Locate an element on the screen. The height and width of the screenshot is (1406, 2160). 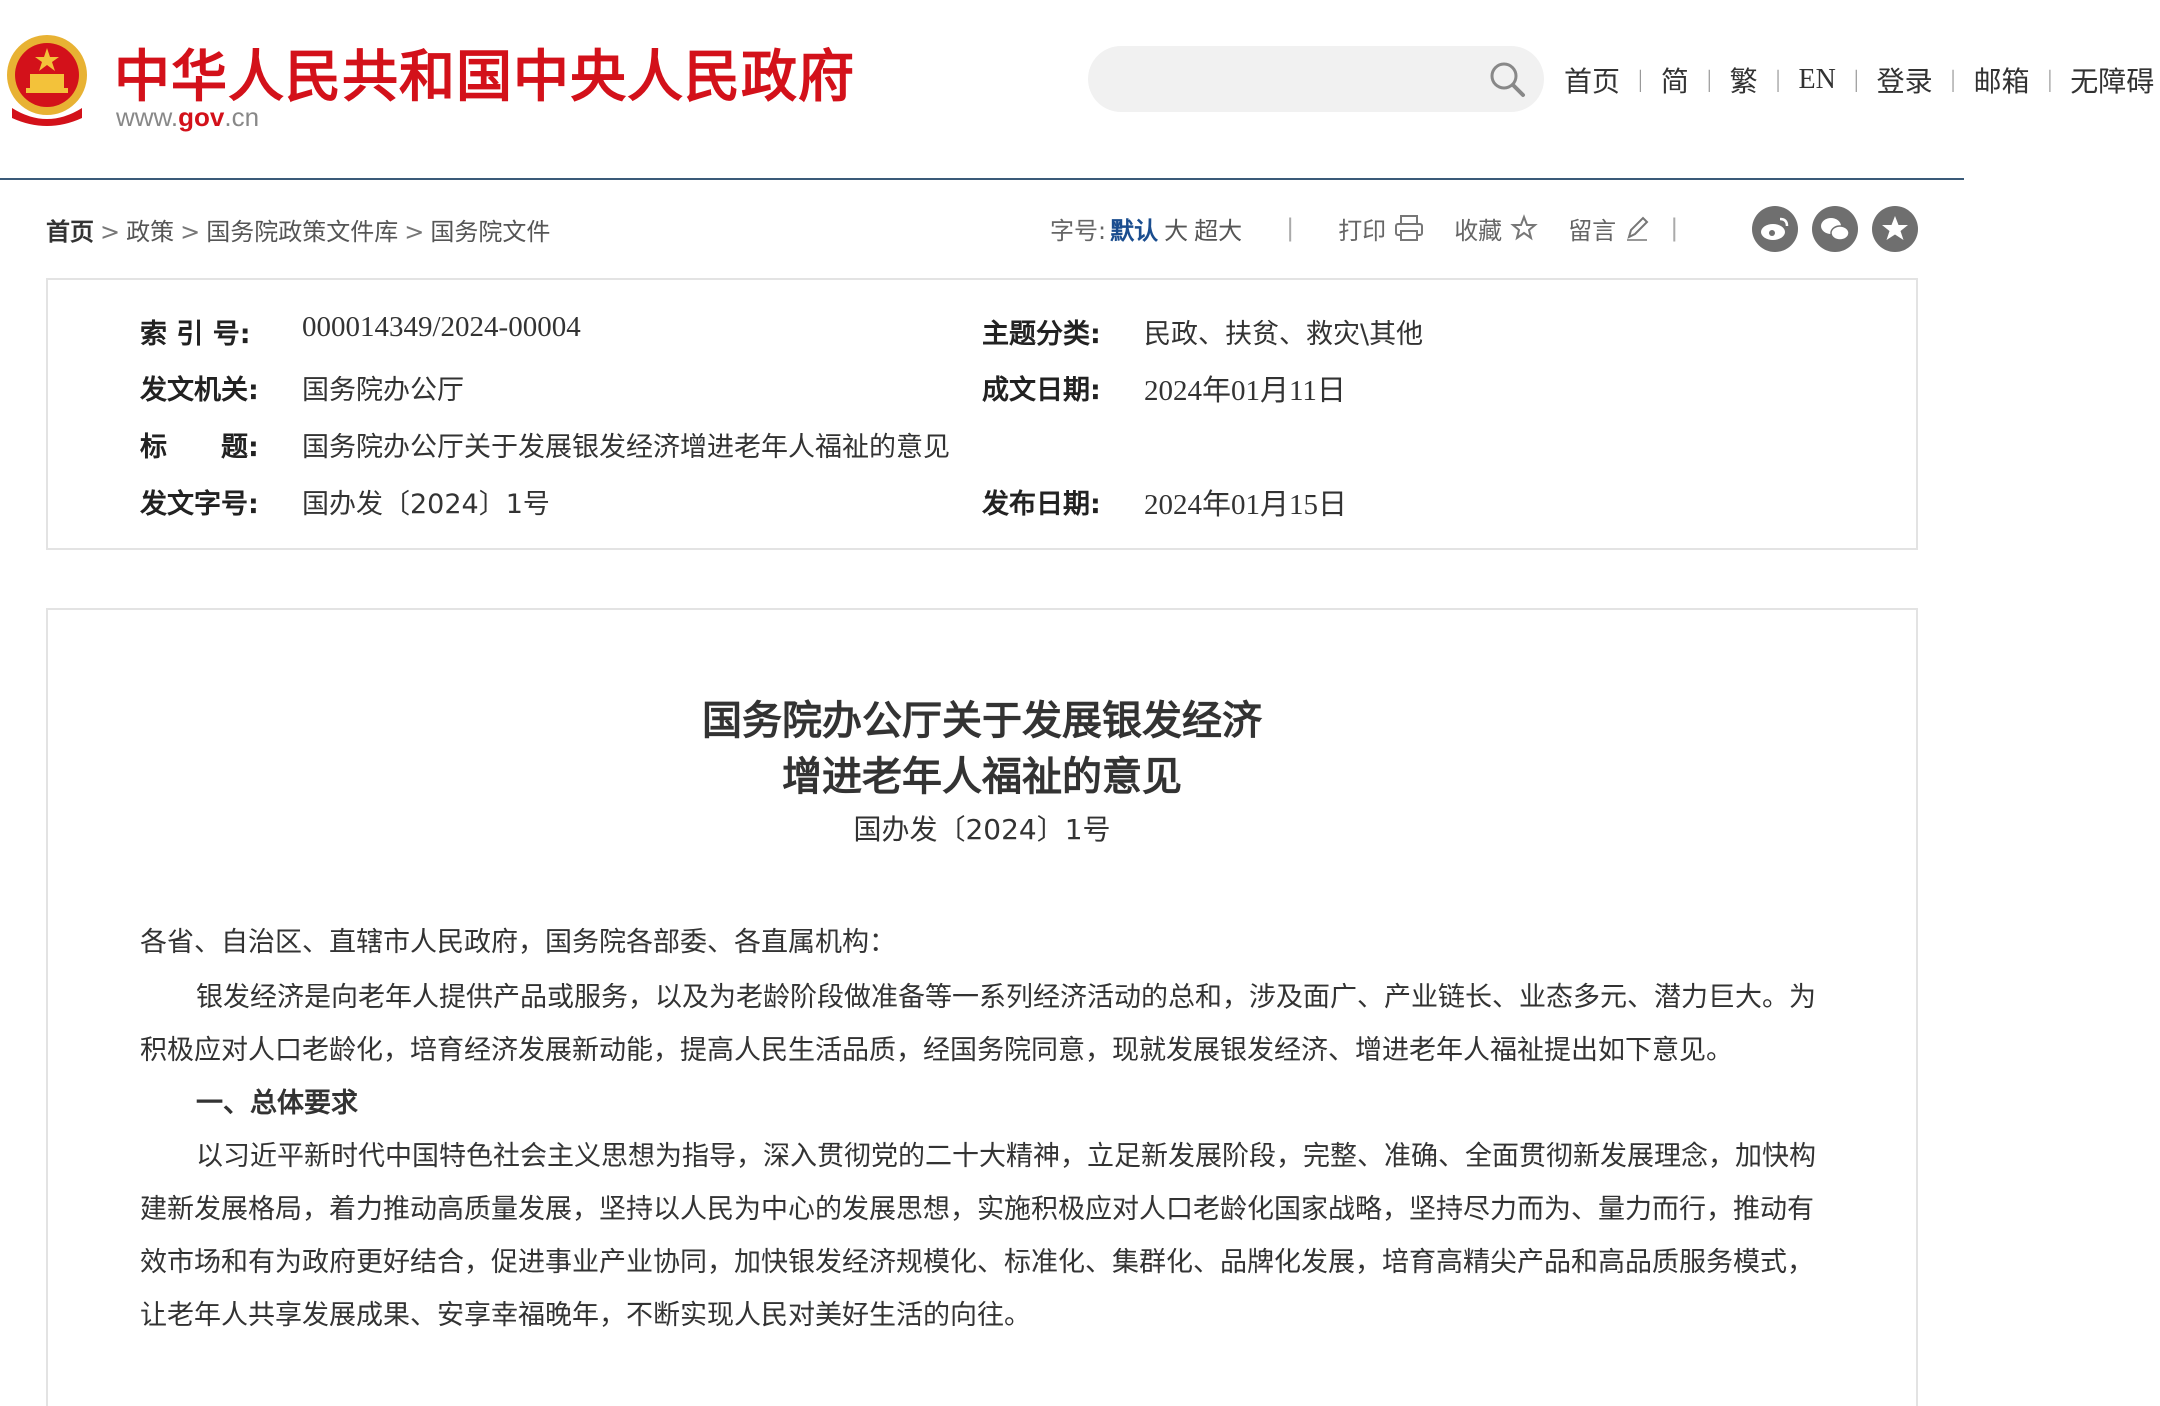
favorite-button: 收藏 is located at coordinates (1496, 228).